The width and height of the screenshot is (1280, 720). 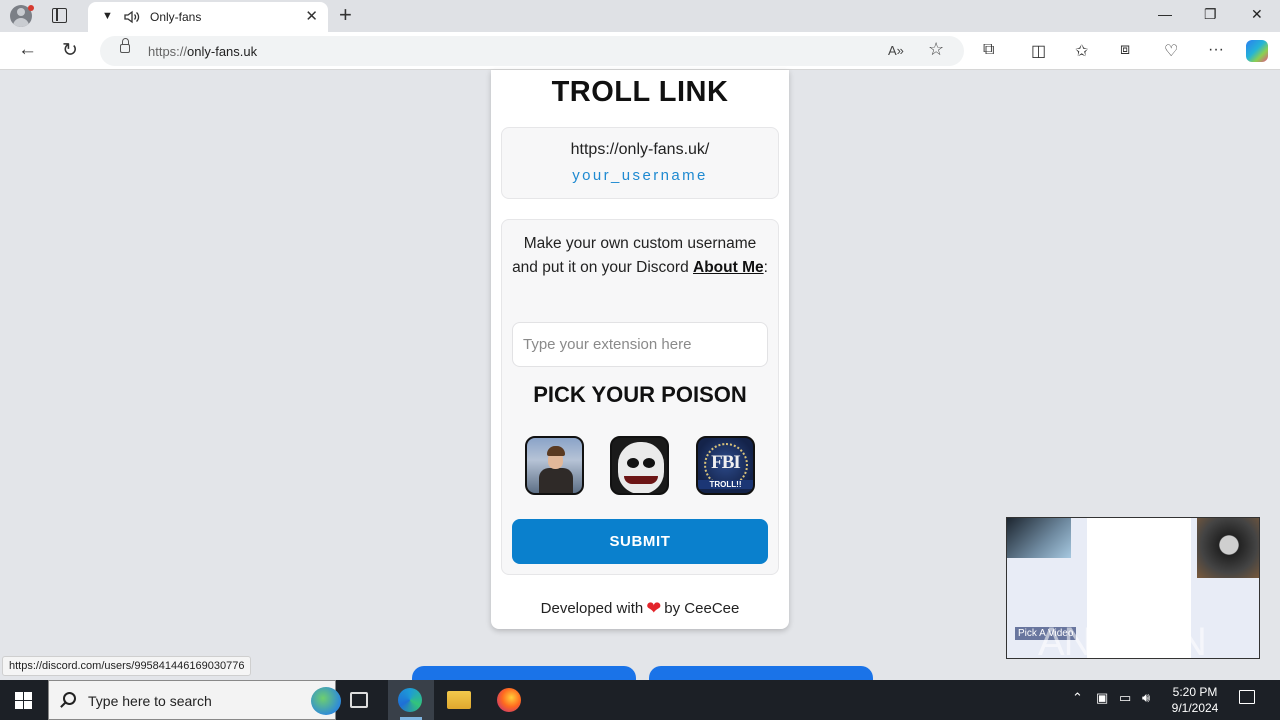 What do you see at coordinates (988, 50) in the screenshot?
I see `extensions-icon: ⧉` at bounding box center [988, 50].